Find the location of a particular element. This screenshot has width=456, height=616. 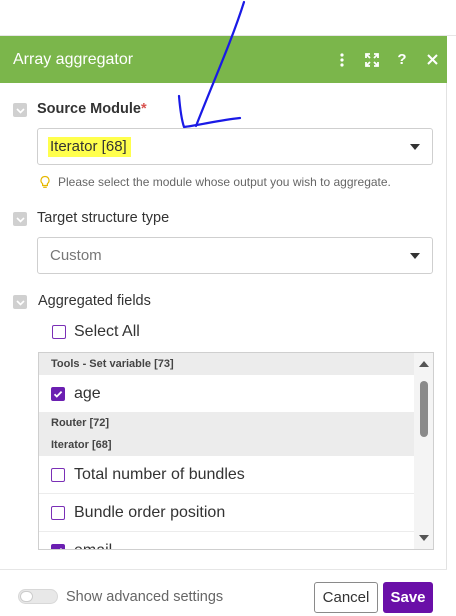

highlighted-value: Iterator [68] is located at coordinates (89, 147).